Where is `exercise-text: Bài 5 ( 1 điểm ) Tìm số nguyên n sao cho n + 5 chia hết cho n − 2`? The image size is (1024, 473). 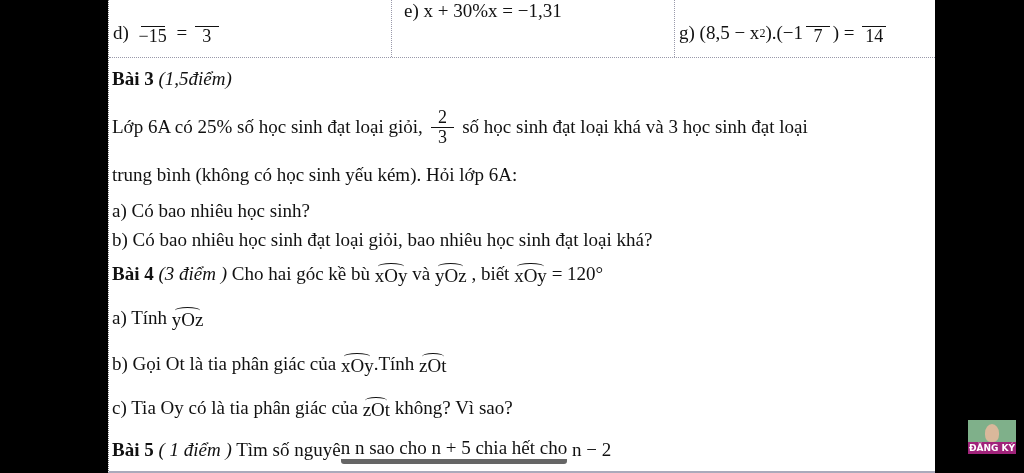
exercise-text: Bài 5 ( 1 điểm ) Tìm số nguyên n sao cho n + 5 chia hết cho n − 2 is located at coordinates (362, 450).